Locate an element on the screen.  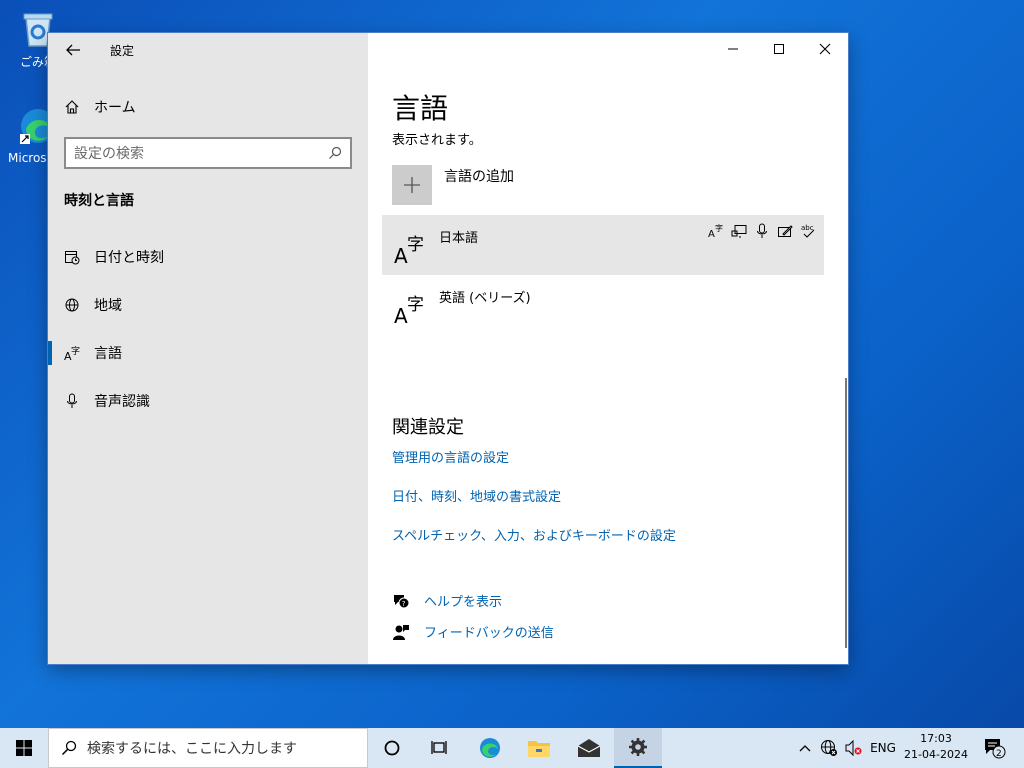
sidebar-item-speech: 音声認識 is located at coordinates (208, 401).